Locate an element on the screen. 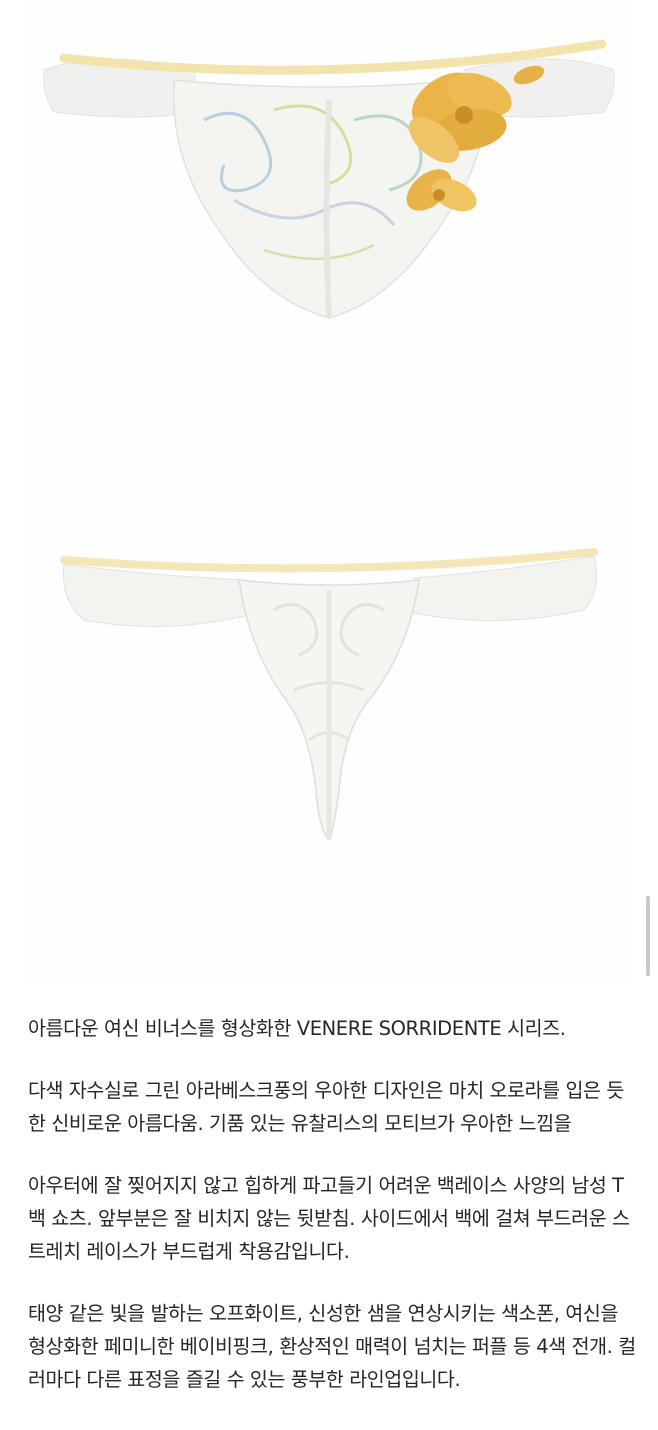  scrollbar is located at coordinates (648, 936).